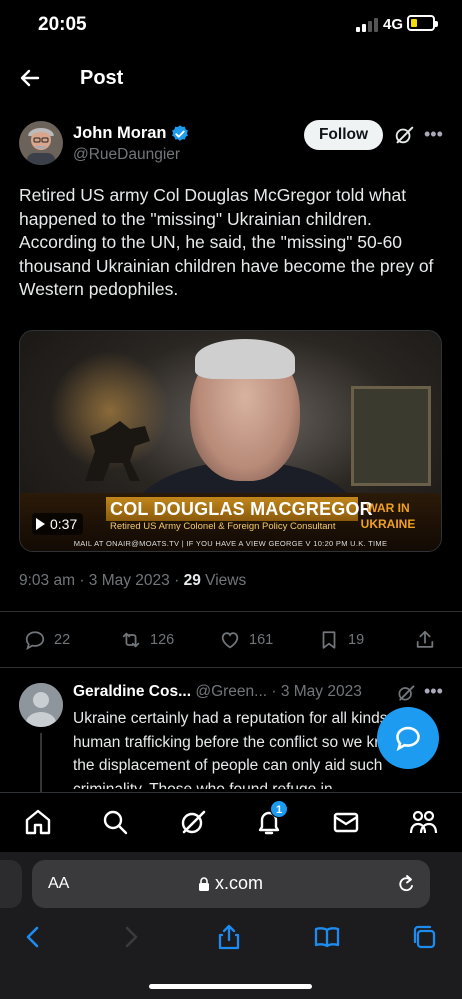 This screenshot has width=462, height=999. Describe the element at coordinates (35, 641) in the screenshot. I see `reply-icon` at that location.